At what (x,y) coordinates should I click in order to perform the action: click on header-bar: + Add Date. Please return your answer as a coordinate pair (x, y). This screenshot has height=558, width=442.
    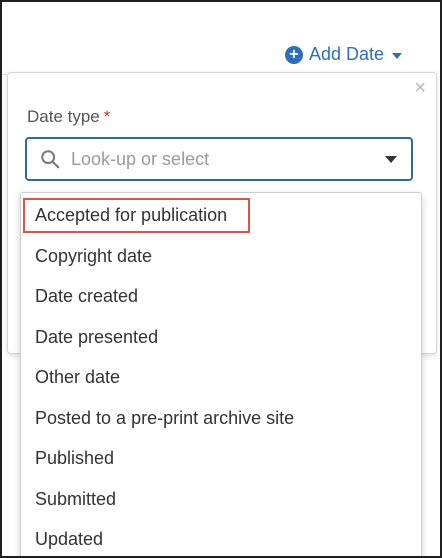
    Looking at the image, I should click on (217, 44).